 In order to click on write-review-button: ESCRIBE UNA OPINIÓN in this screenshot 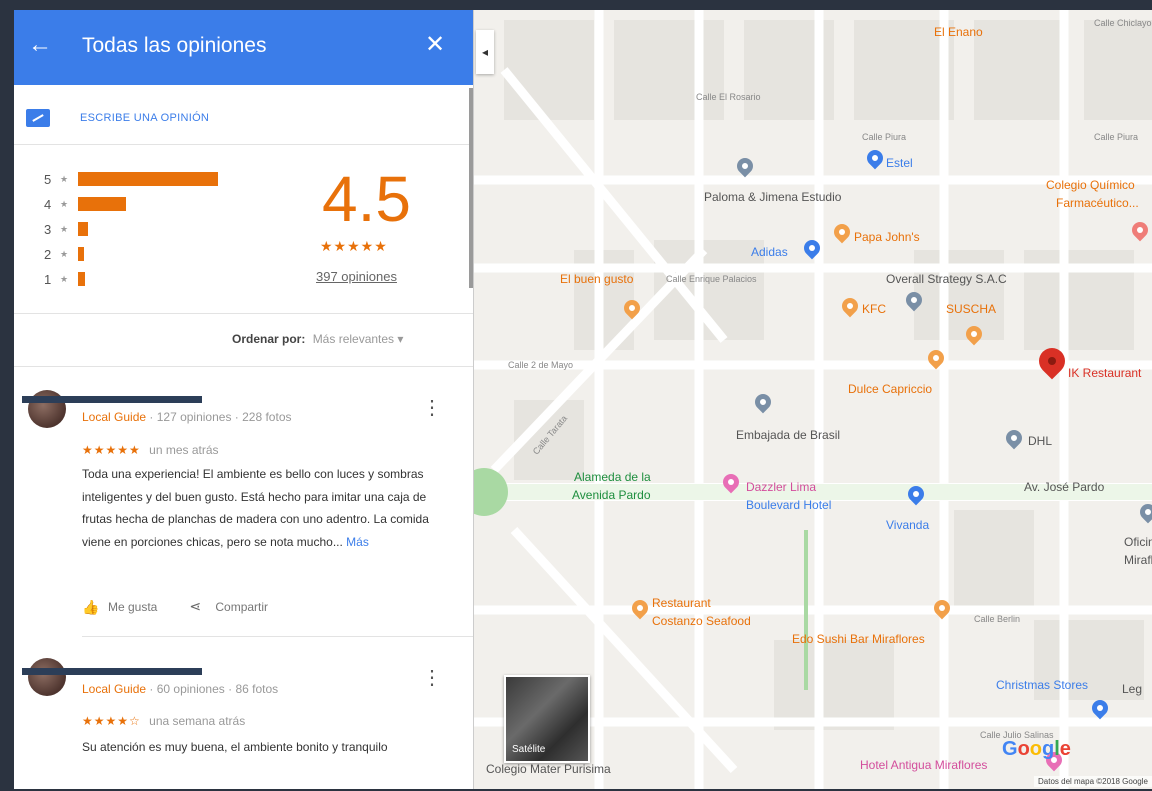, I will do `click(117, 118)`.